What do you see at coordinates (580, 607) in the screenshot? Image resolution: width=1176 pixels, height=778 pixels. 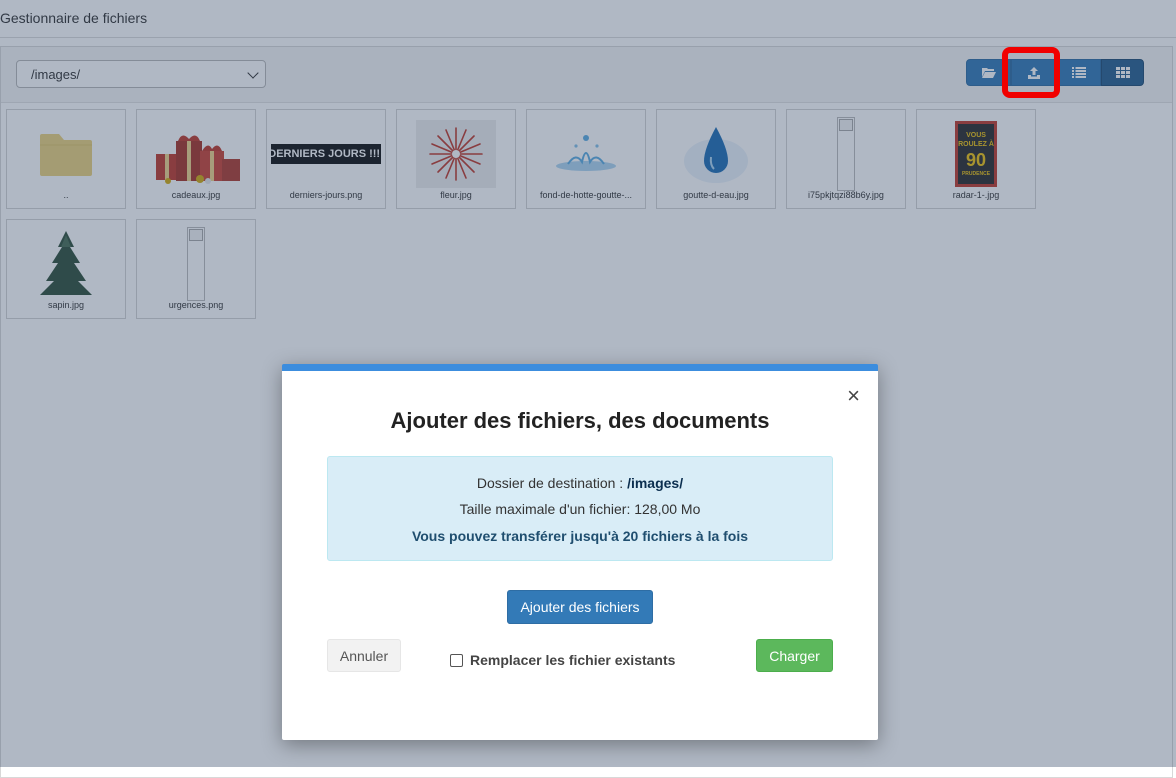 I see `add-files-button: Ajouter des fichiers` at bounding box center [580, 607].